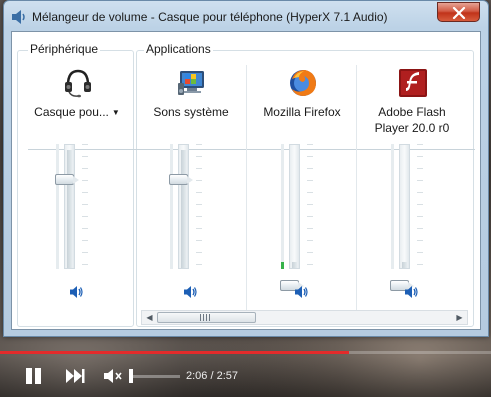 Image resolution: width=491 pixels, height=397 pixels. Describe the element at coordinates (64, 49) in the screenshot. I see `device-group-label: Périphérique` at that location.